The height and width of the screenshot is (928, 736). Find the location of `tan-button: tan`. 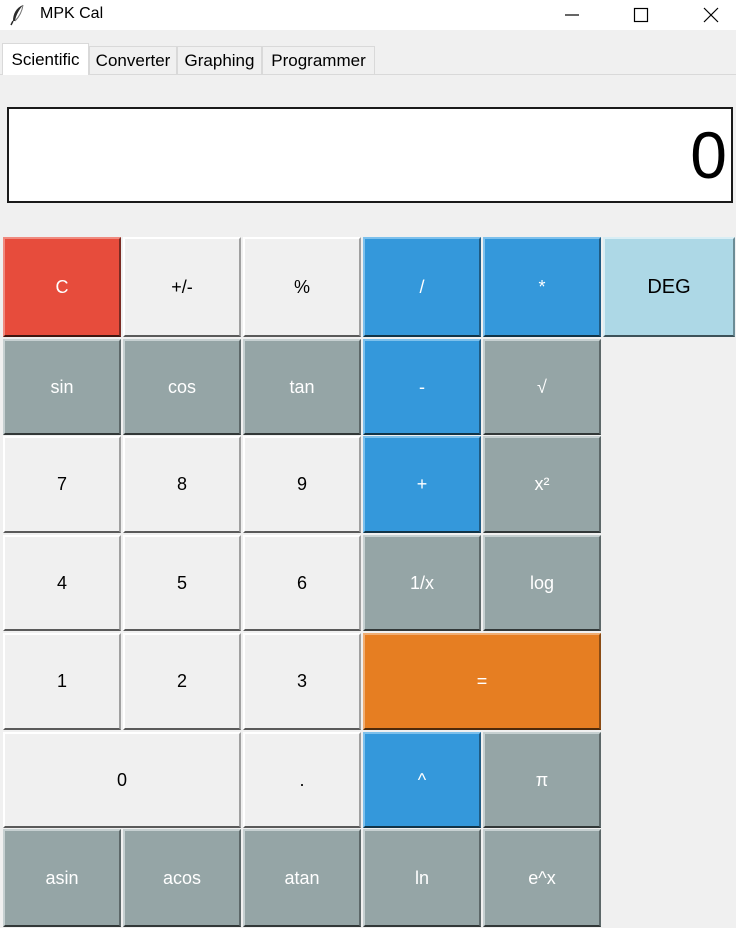

tan-button: tan is located at coordinates (302, 387).